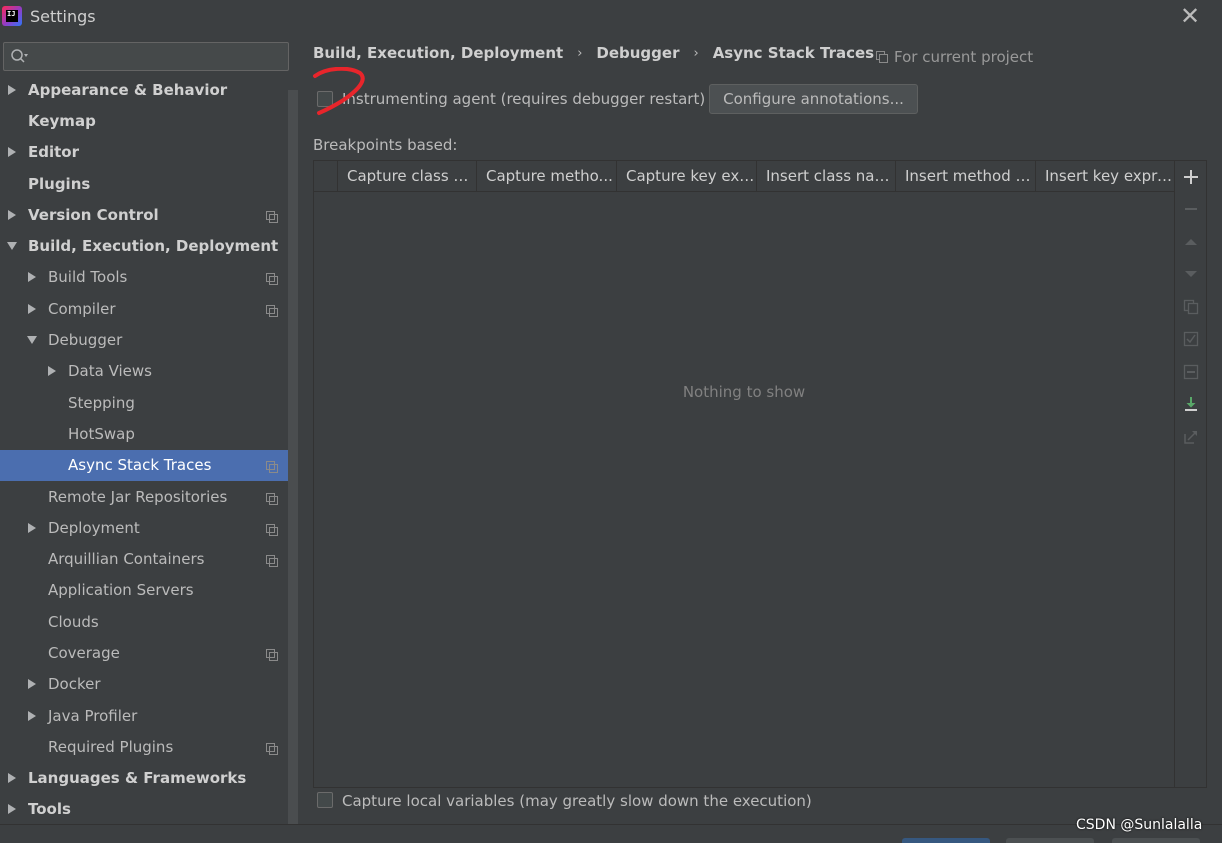 Image resolution: width=1222 pixels, height=843 pixels. What do you see at coordinates (882, 57) in the screenshot?
I see `project-icon` at bounding box center [882, 57].